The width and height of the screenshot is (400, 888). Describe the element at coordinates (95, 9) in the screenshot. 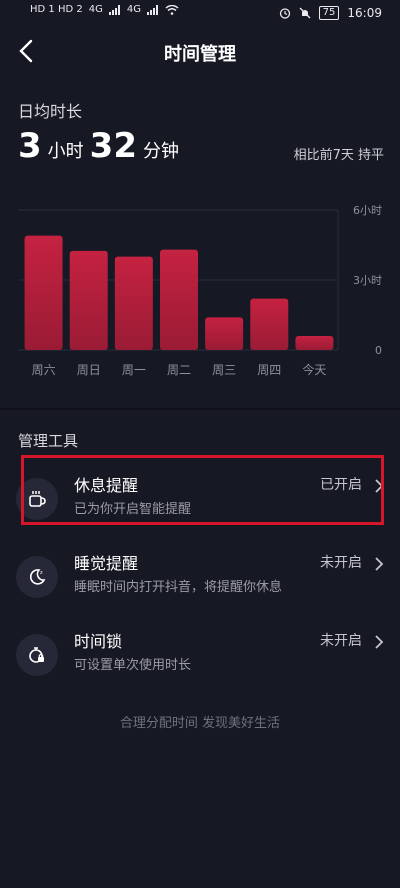

I see `signal-1: 4G` at that location.